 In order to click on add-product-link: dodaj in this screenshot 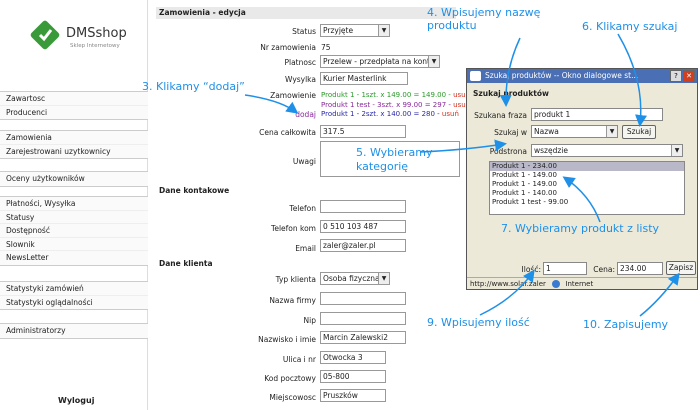, I will do `click(236, 114)`.